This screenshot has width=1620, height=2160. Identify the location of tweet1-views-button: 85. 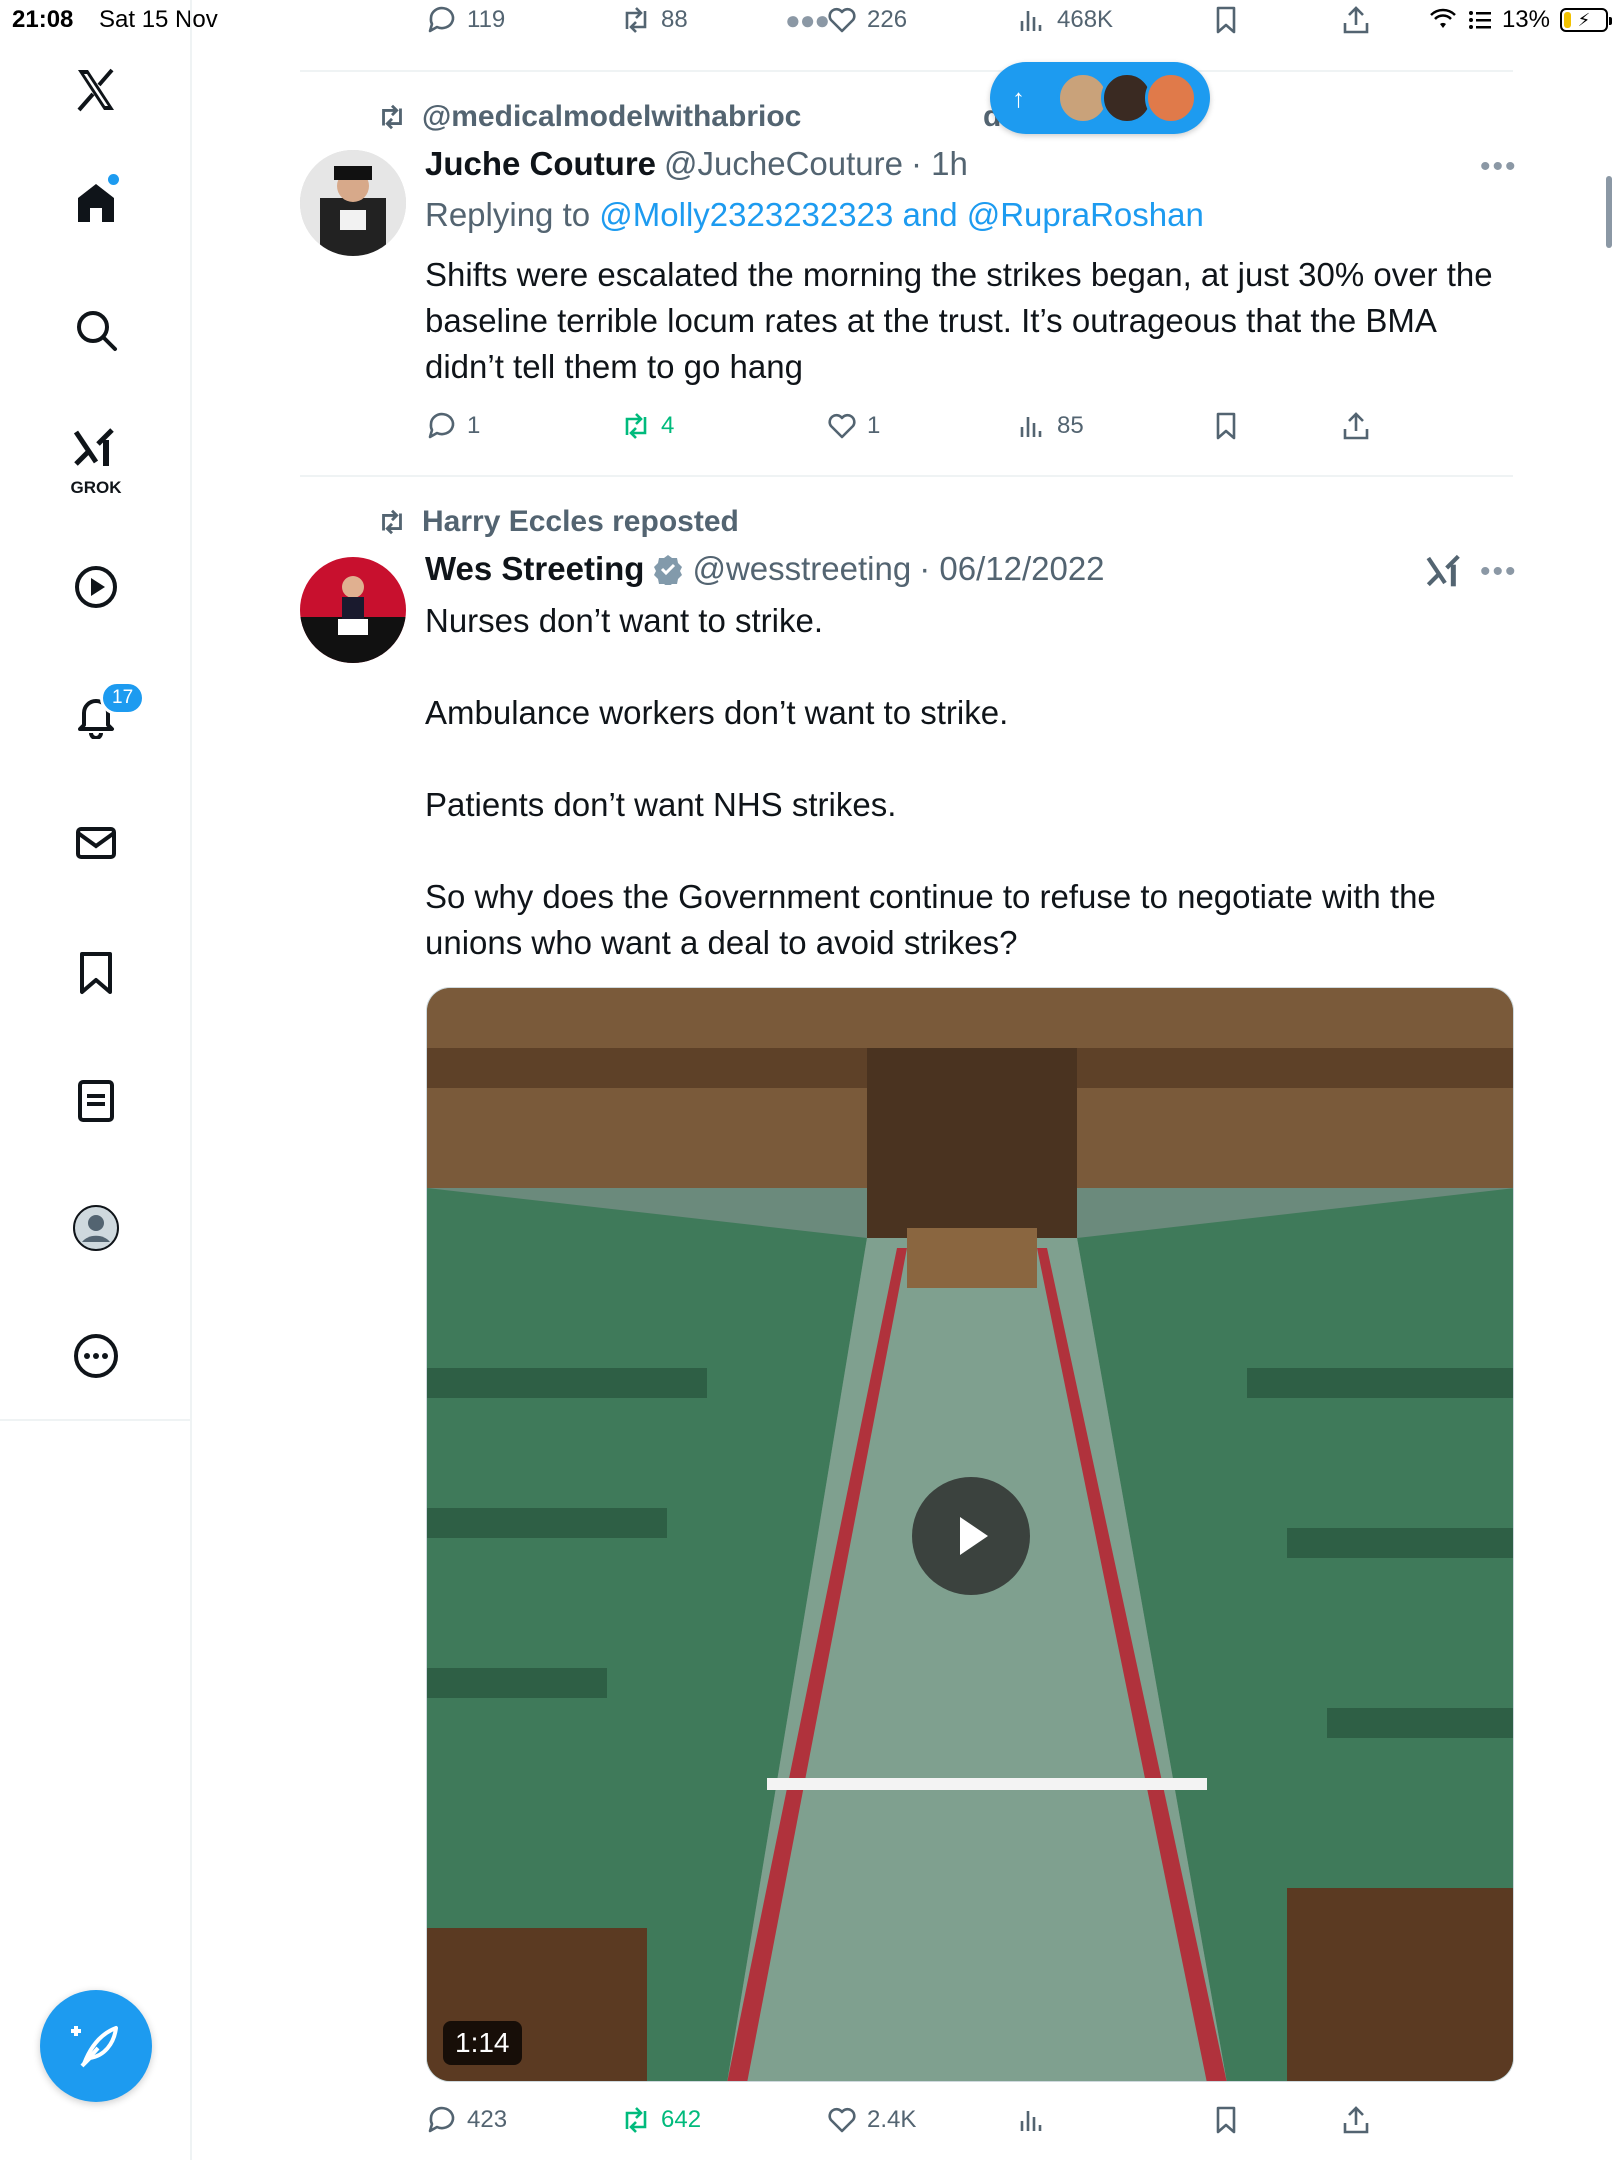
(1049, 426).